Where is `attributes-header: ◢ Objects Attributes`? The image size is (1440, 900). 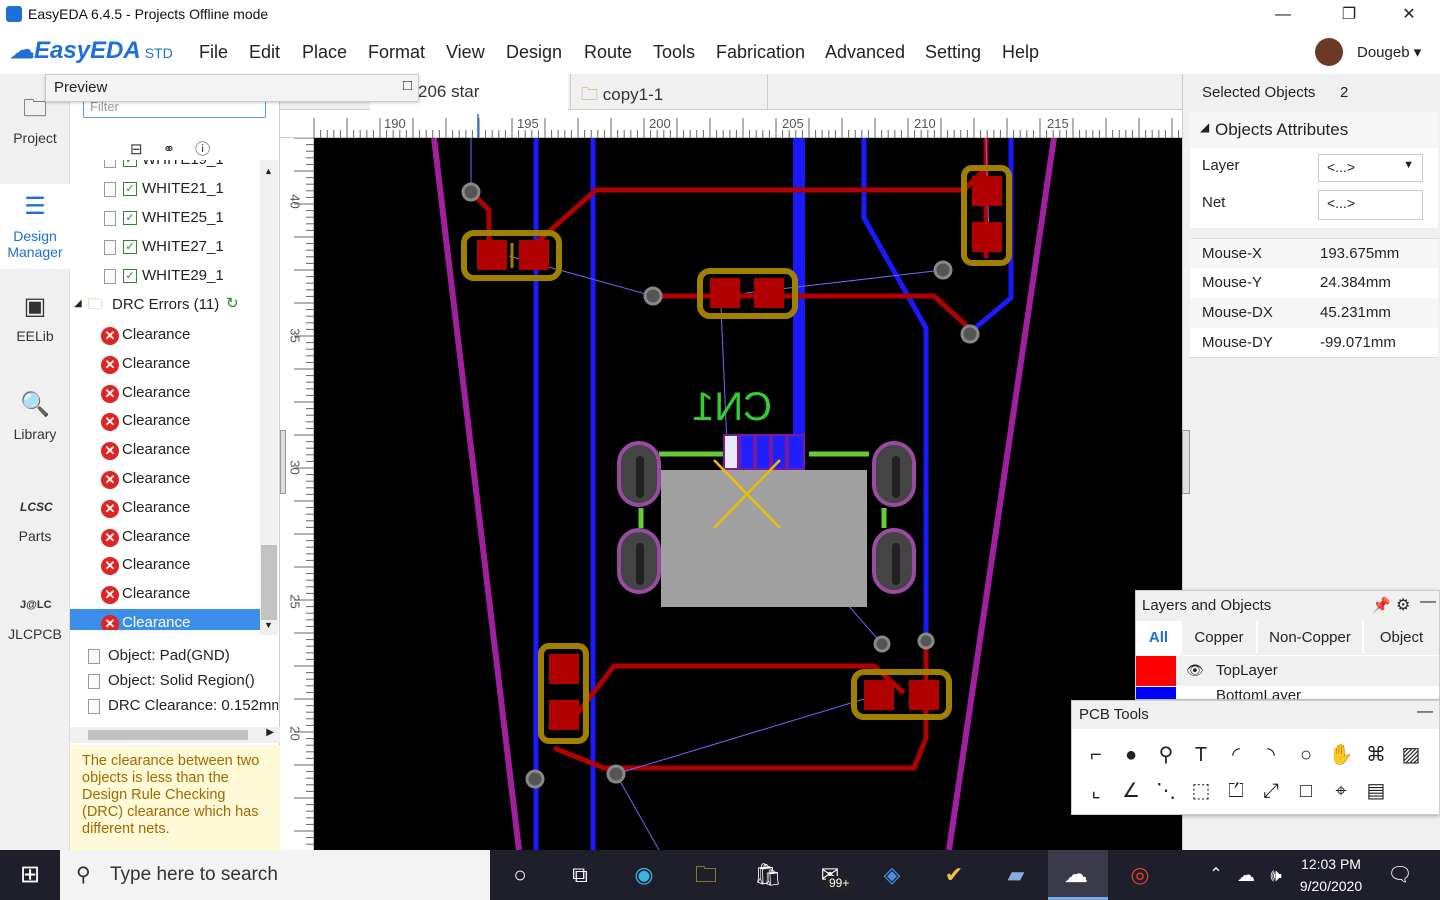 attributes-header: ◢ Objects Attributes is located at coordinates (1314, 130).